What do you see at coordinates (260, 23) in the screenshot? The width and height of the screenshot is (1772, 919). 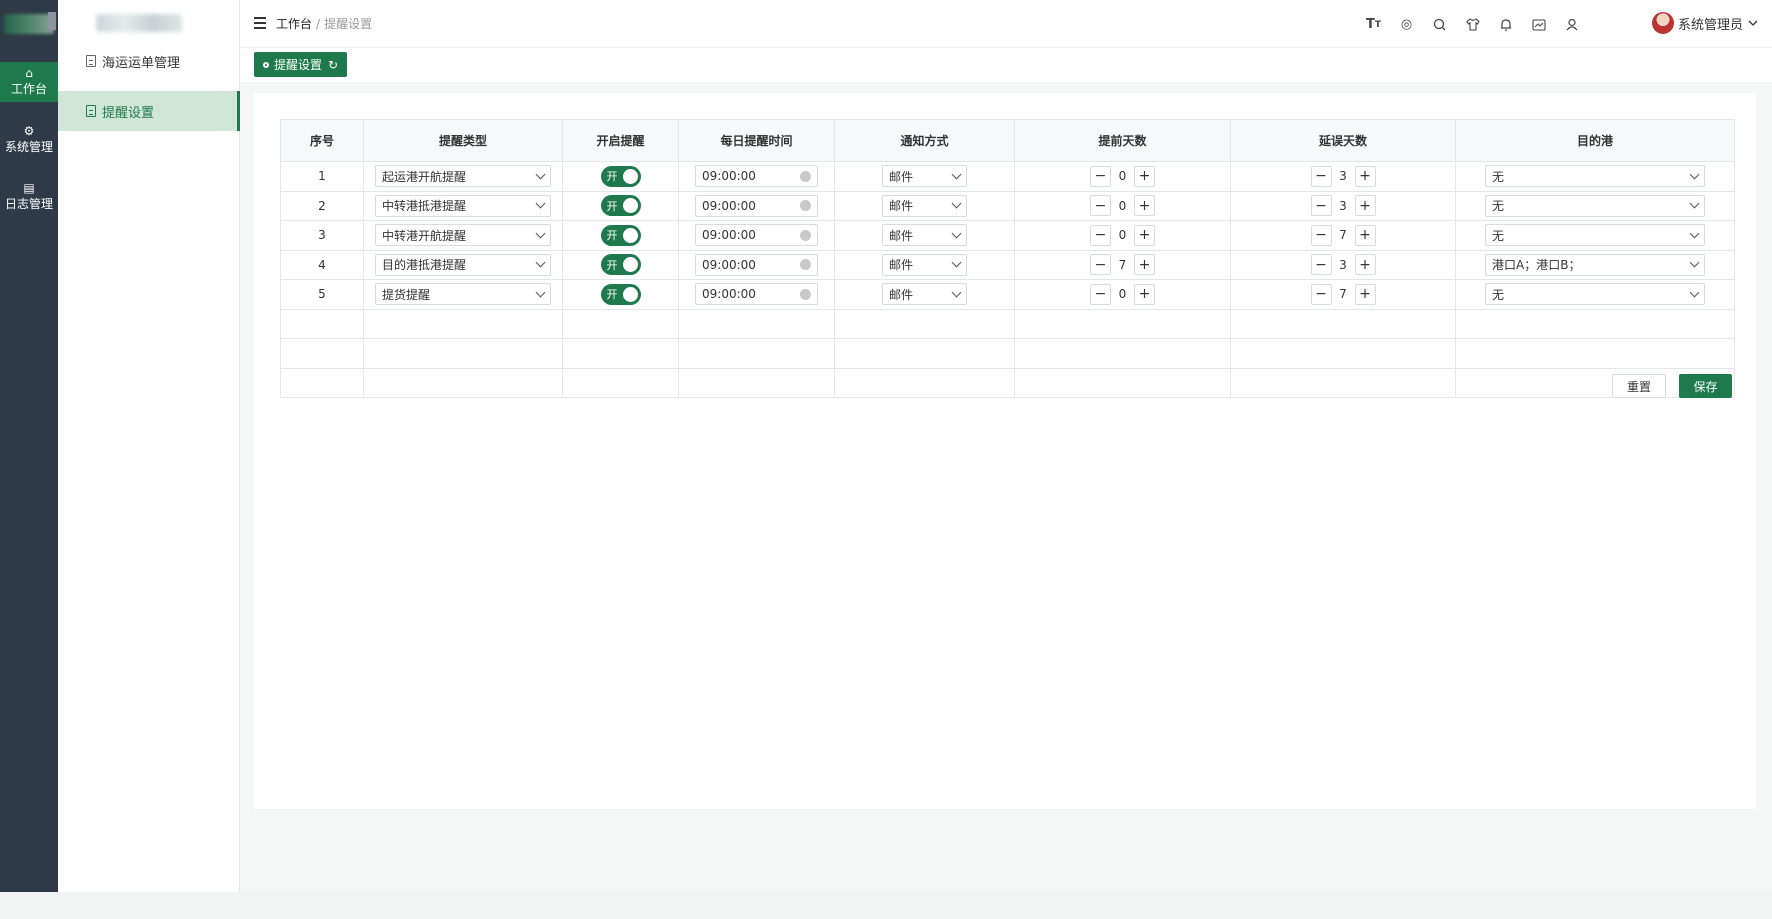 I see `menu-toggle-icon` at bounding box center [260, 23].